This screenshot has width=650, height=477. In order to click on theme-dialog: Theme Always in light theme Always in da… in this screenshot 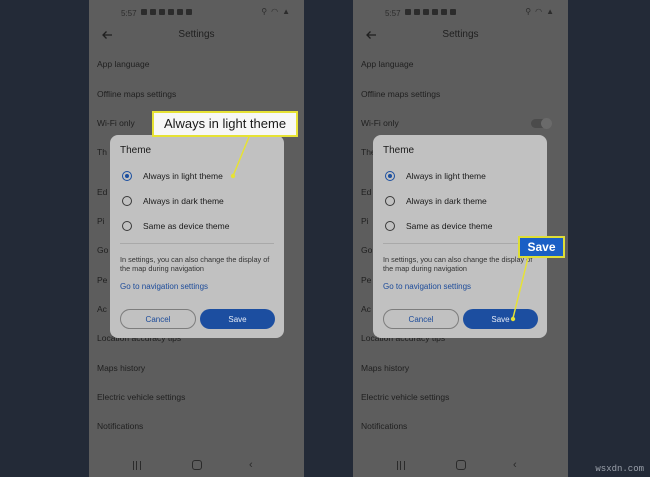, I will do `click(197, 236)`.